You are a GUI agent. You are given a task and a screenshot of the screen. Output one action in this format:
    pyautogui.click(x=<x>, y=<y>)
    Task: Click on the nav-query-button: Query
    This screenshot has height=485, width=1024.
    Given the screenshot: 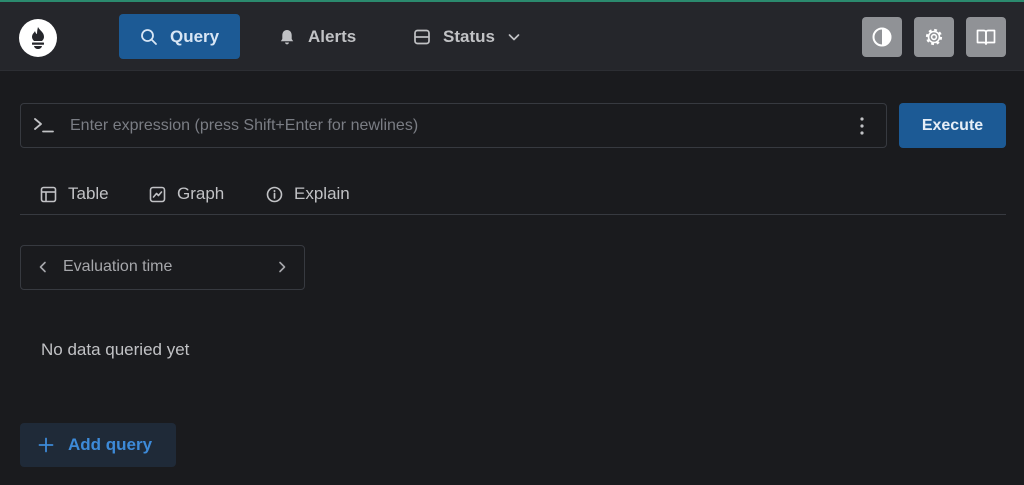 What is the action you would take?
    pyautogui.click(x=180, y=36)
    